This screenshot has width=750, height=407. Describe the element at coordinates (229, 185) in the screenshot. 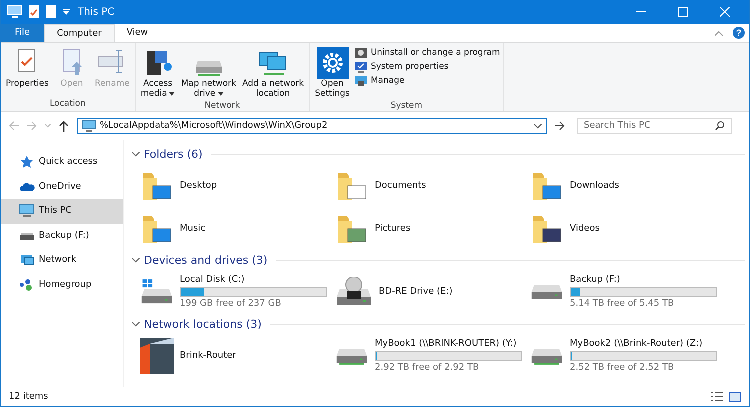

I see `explorer-item: Desktop` at that location.